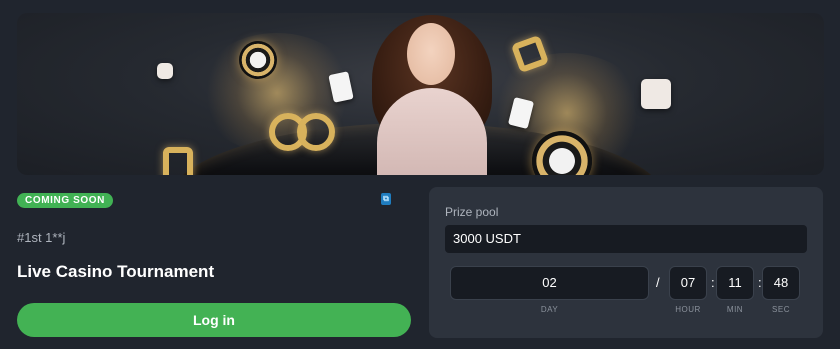 The height and width of the screenshot is (349, 840). What do you see at coordinates (116, 271) in the screenshot?
I see `tournament-title: Live Casino Tournament` at bounding box center [116, 271].